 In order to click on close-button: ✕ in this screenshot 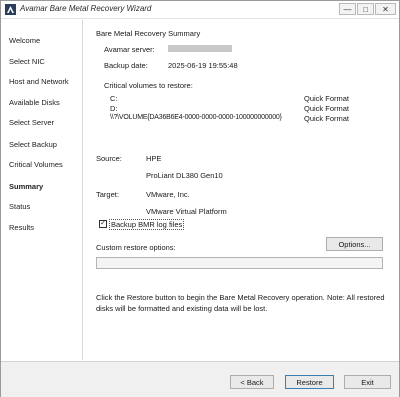, I will do `click(385, 9)`.